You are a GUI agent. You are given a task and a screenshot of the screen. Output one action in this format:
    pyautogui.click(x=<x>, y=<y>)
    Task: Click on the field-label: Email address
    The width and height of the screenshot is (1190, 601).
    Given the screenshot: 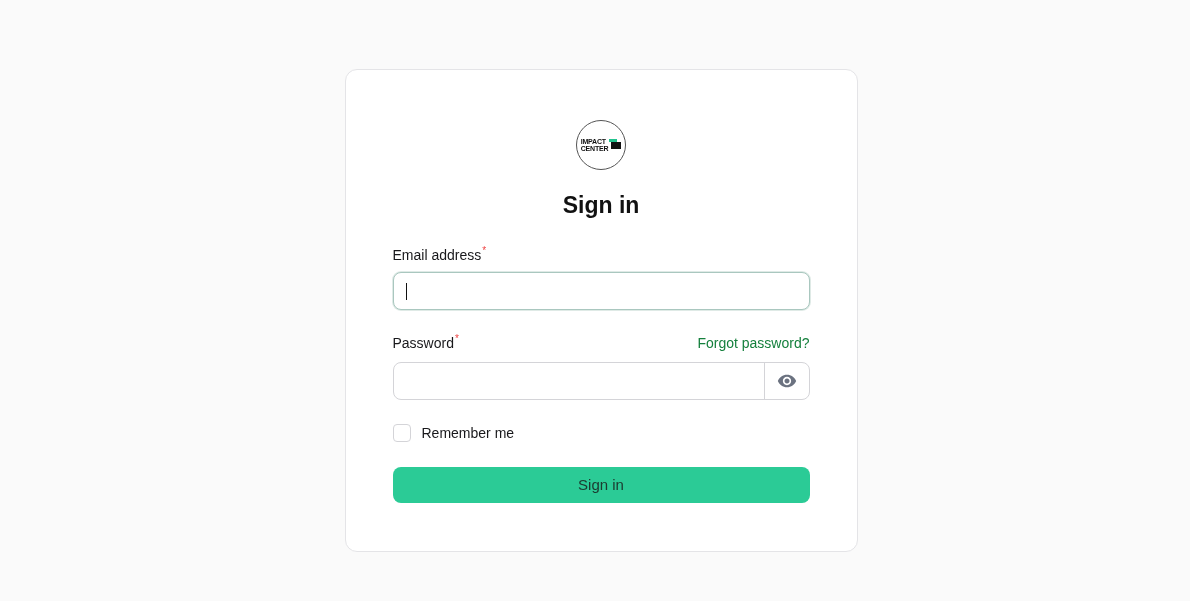 What is the action you would take?
    pyautogui.click(x=437, y=255)
    